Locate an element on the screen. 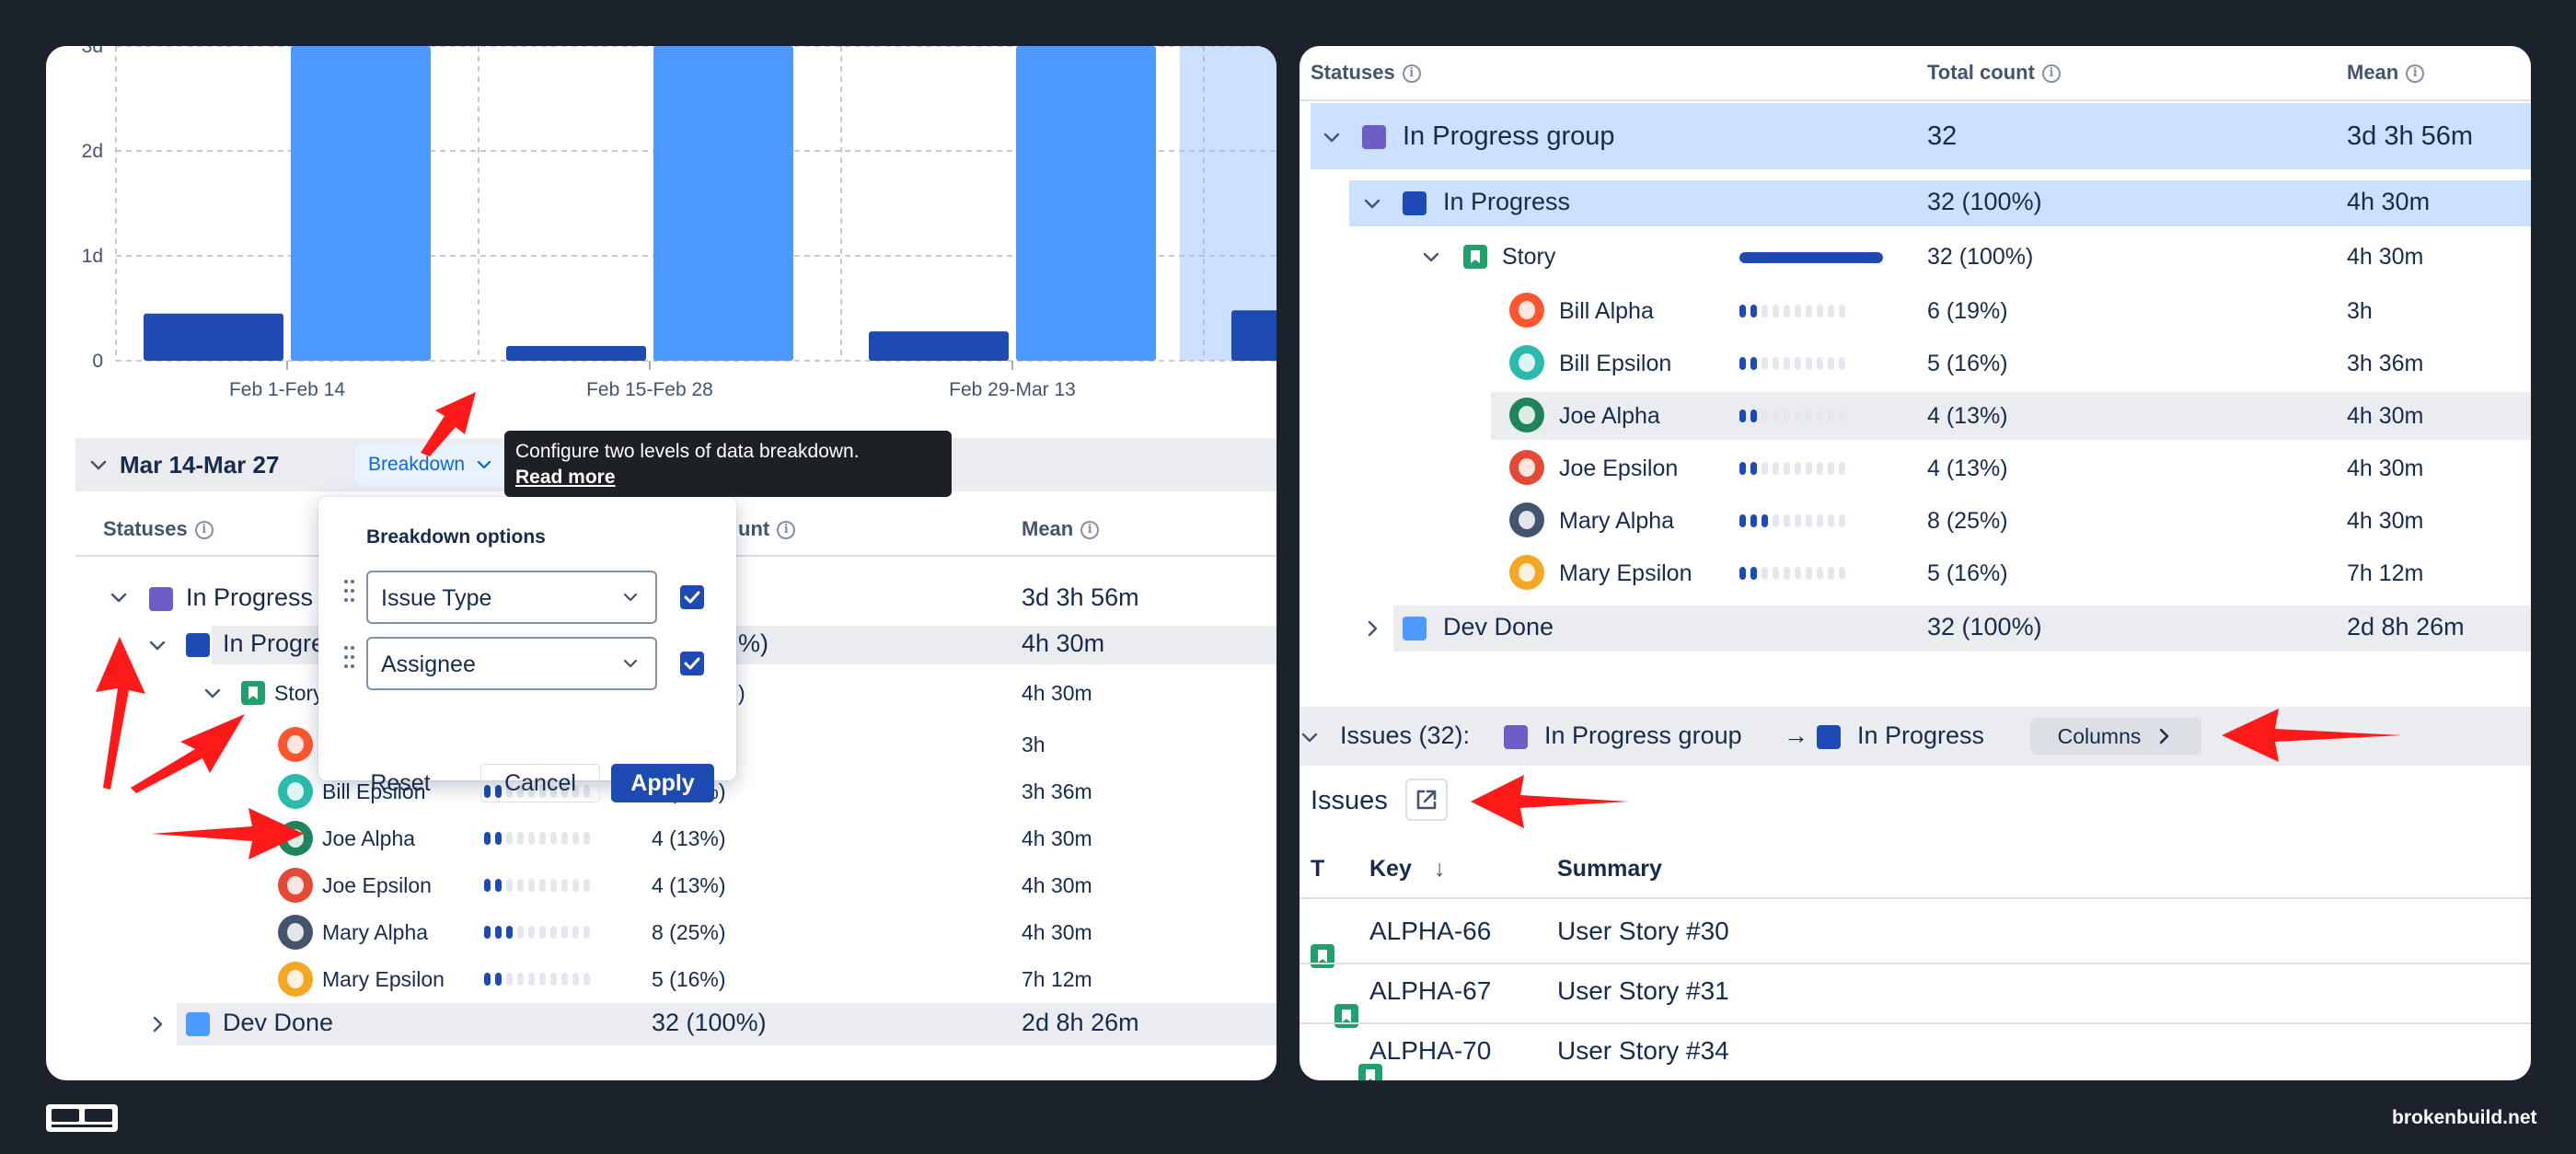 The width and height of the screenshot is (2576, 1154). x-tick-label: Feb 15-Feb 28 is located at coordinates (649, 389).